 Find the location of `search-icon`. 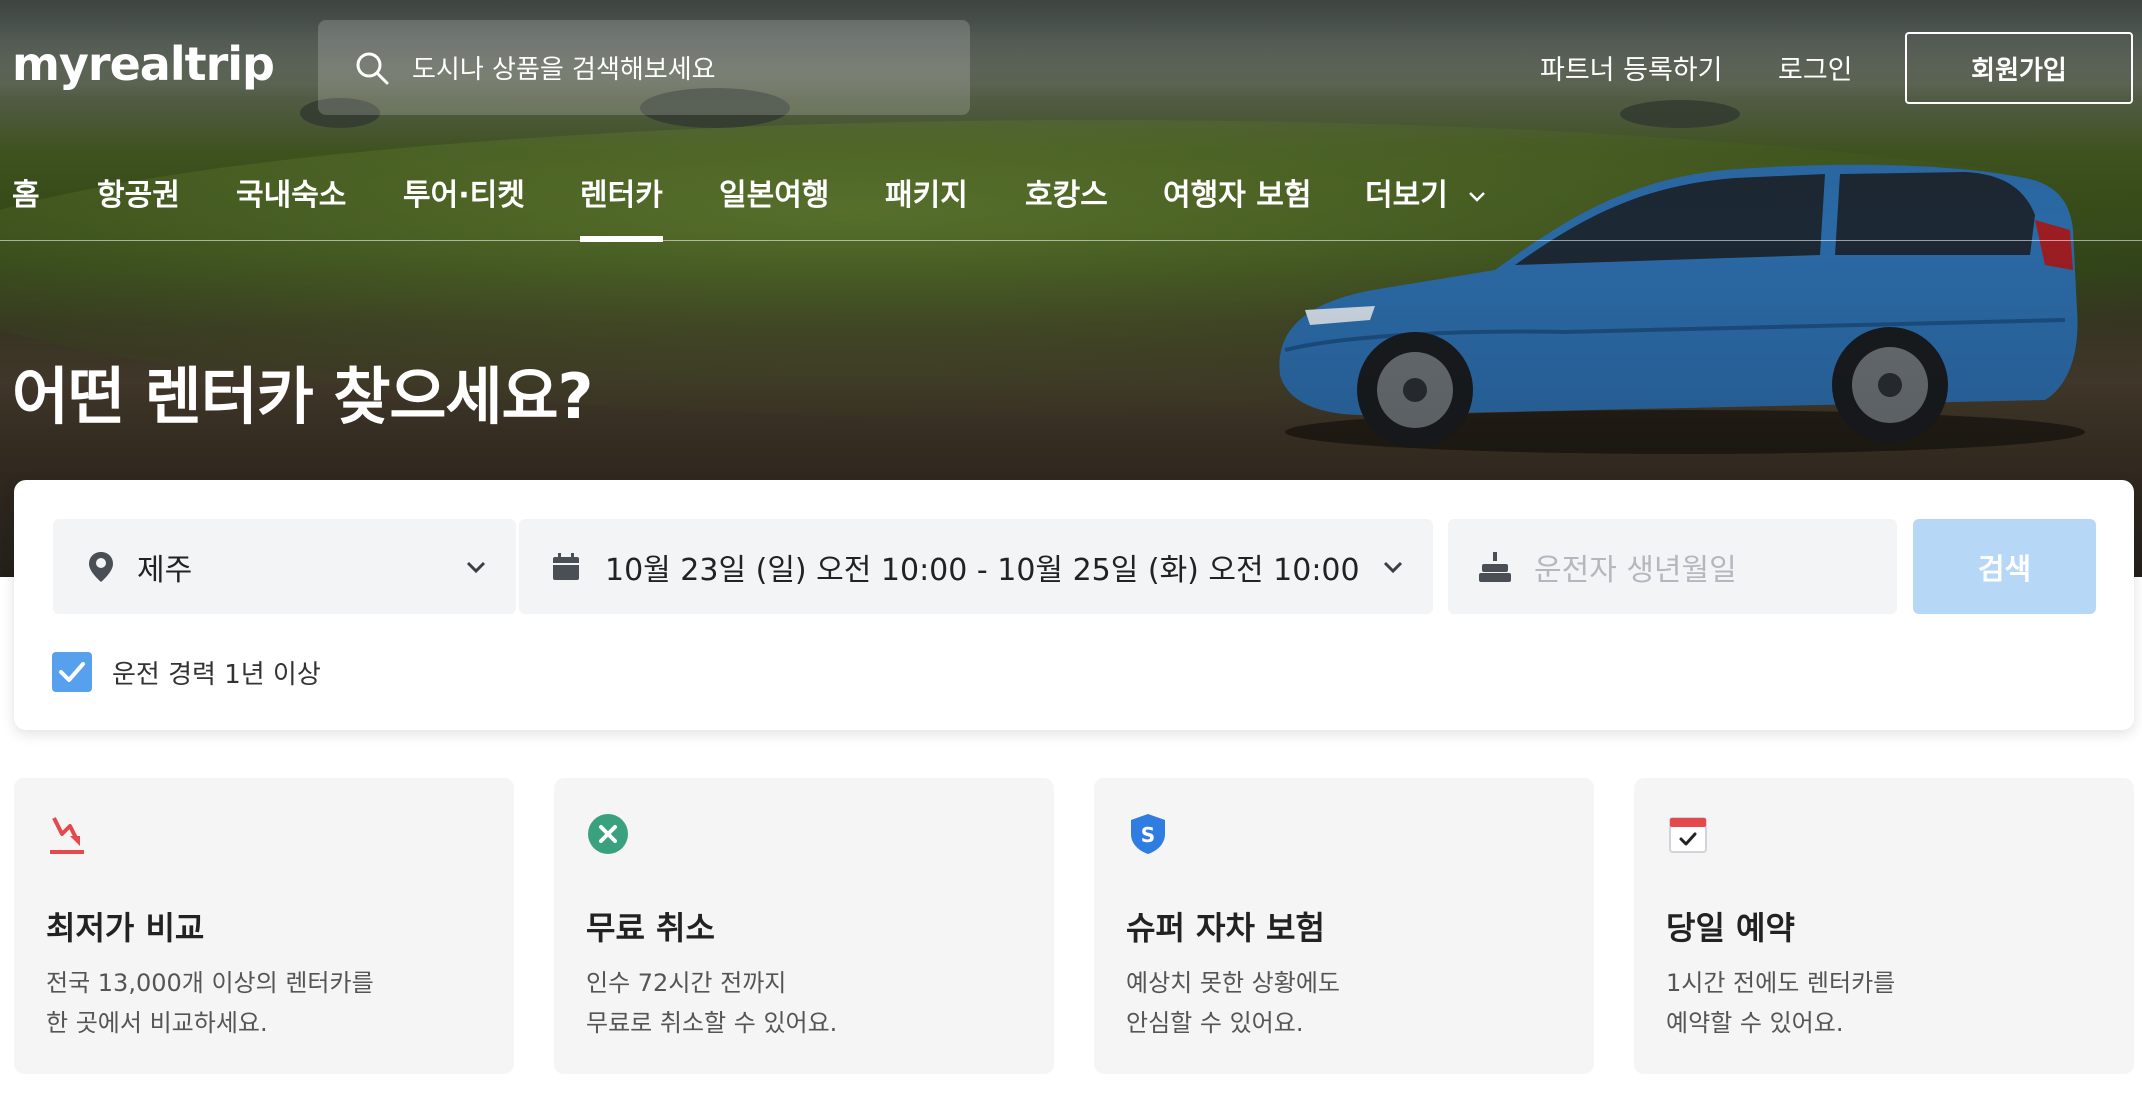

search-icon is located at coordinates (372, 68).